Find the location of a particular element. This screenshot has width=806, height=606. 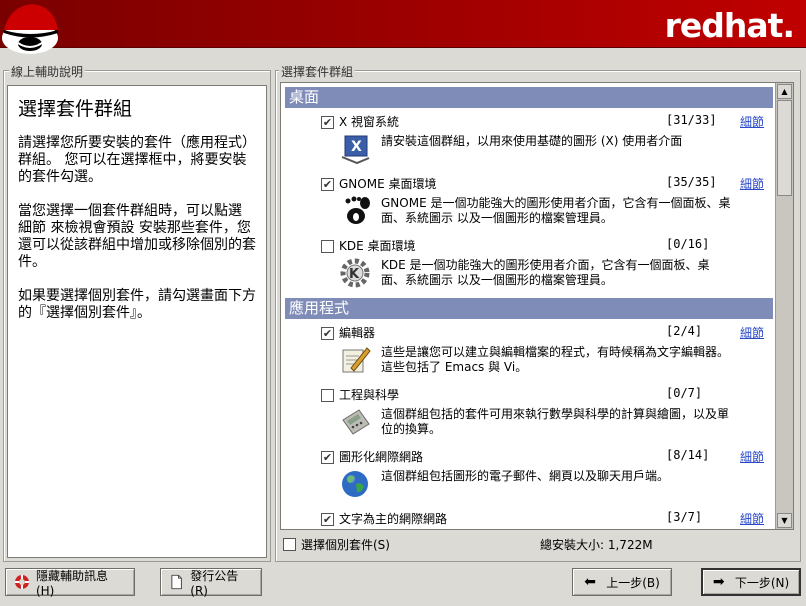

arrow-left-icon: ⬅ is located at coordinates (590, 582).